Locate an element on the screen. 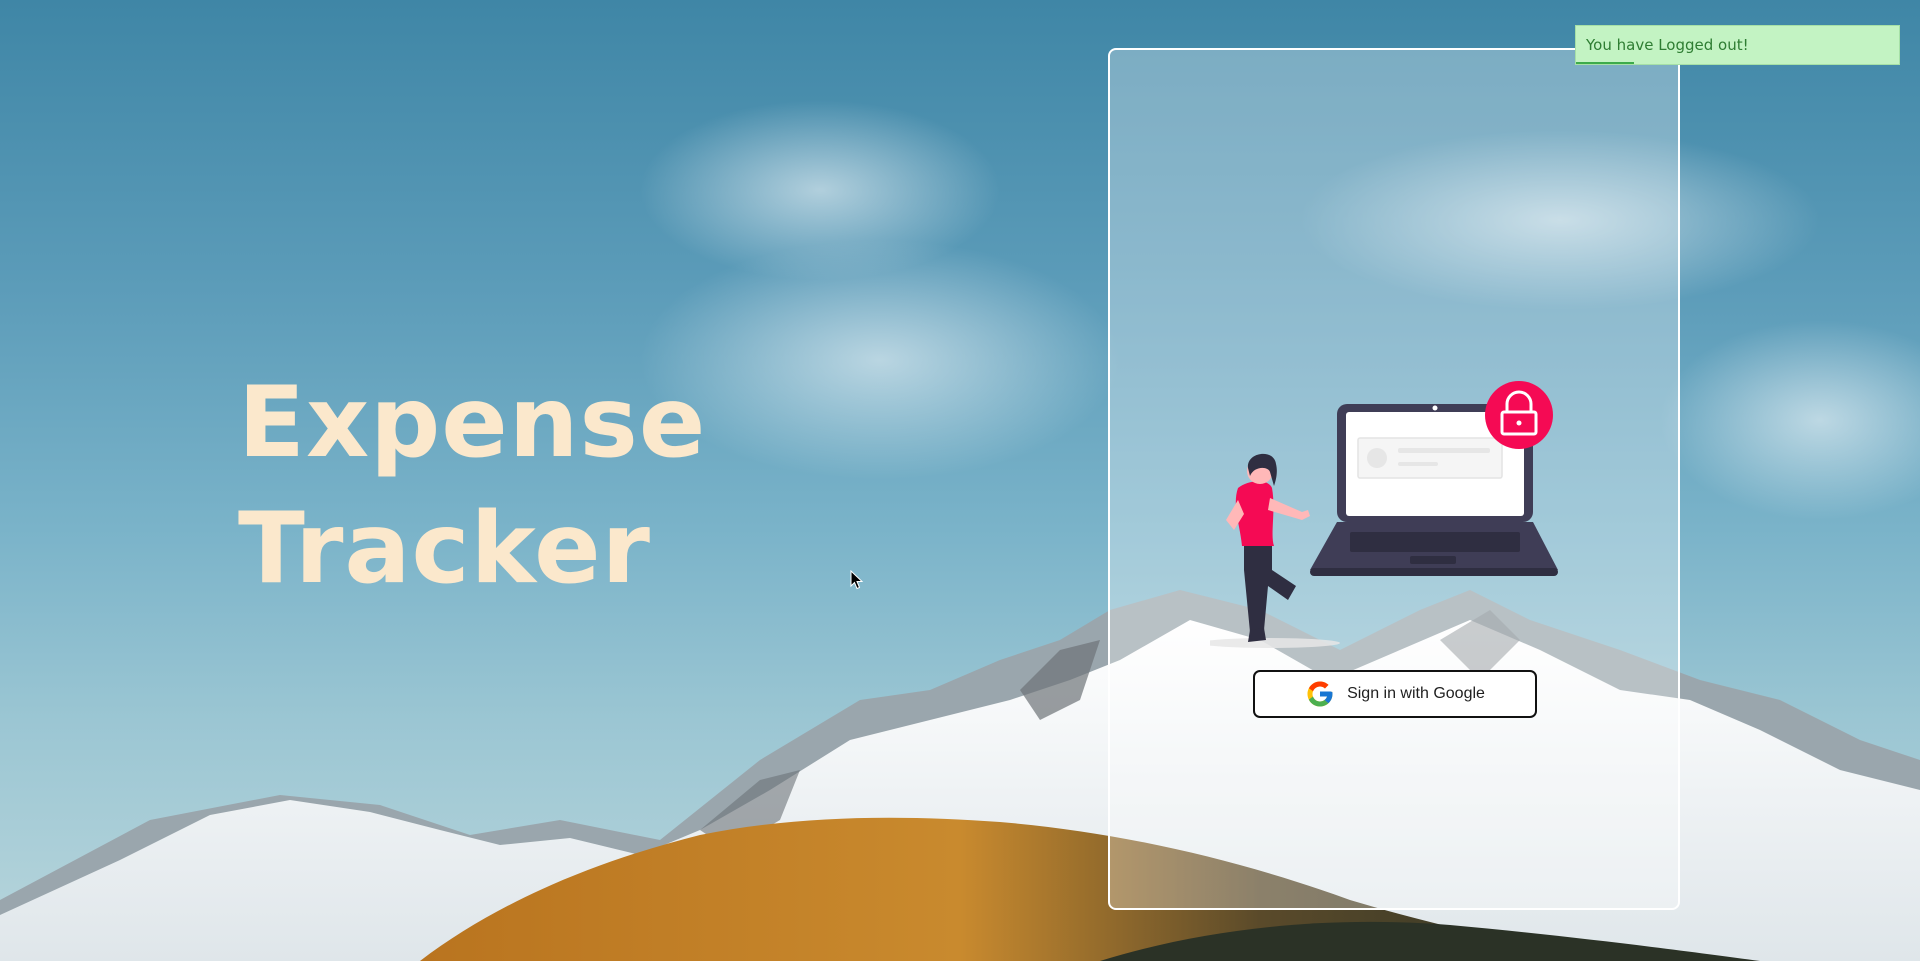 This screenshot has width=1920, height=961. app-title-line-2: Tracker is located at coordinates (444, 549).